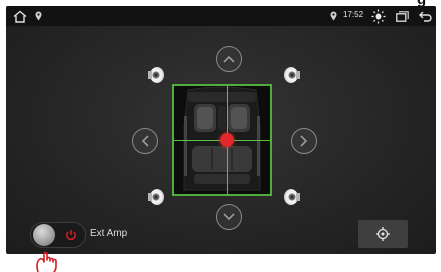 Image resolution: width=441 pixels, height=272 pixels. I want to click on status-bar: 17:52, so click(221, 16).